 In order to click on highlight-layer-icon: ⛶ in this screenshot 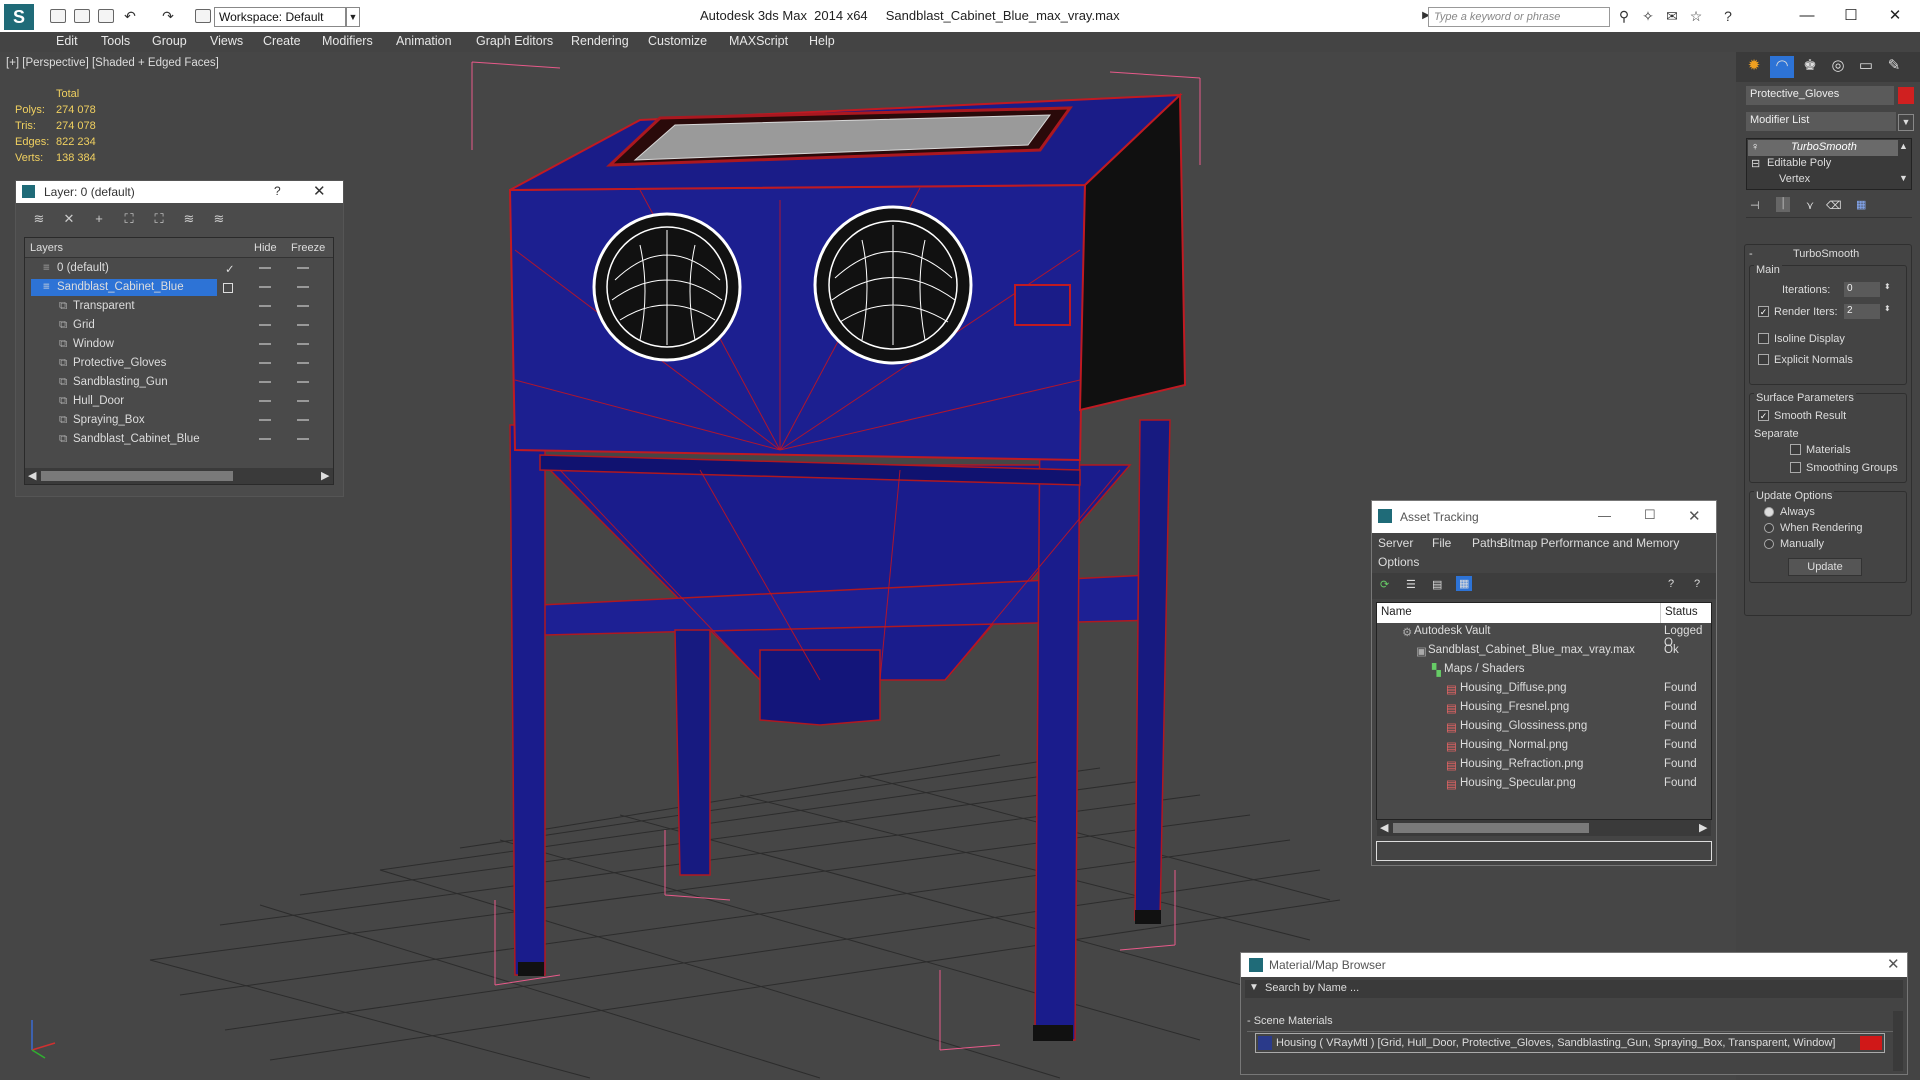, I will do `click(159, 220)`.